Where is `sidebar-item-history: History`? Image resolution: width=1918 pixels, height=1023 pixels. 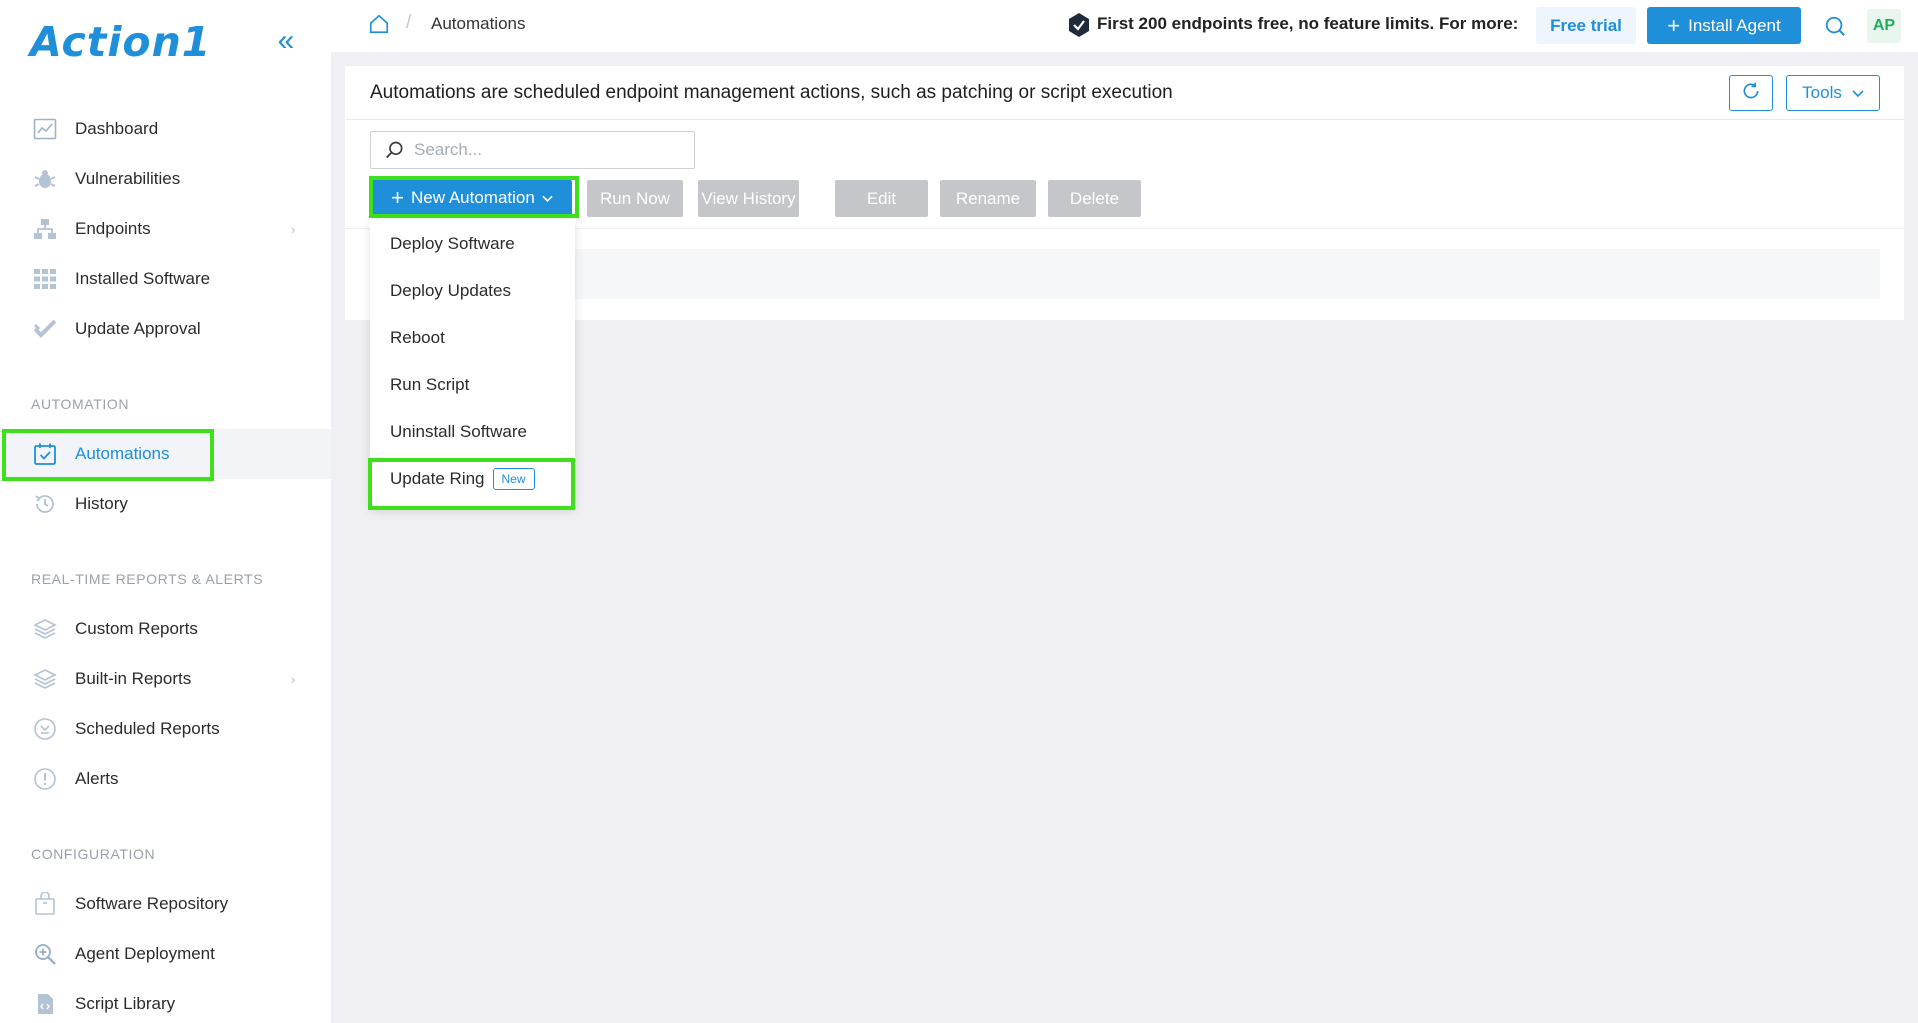 sidebar-item-history: History is located at coordinates (165, 504).